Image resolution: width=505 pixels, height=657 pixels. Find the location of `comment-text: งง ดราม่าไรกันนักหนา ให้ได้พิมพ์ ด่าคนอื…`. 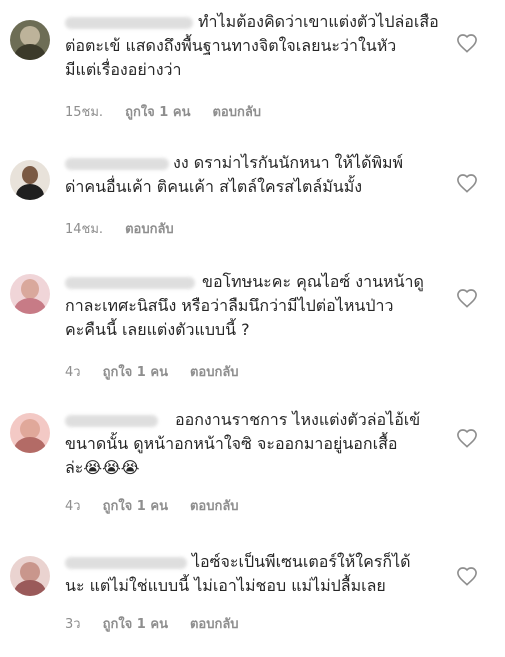

comment-text: งง ดราม่าไรกันนักหนา ให้ได้พิมพ์ ด่าคนอื… is located at coordinates (234, 174).